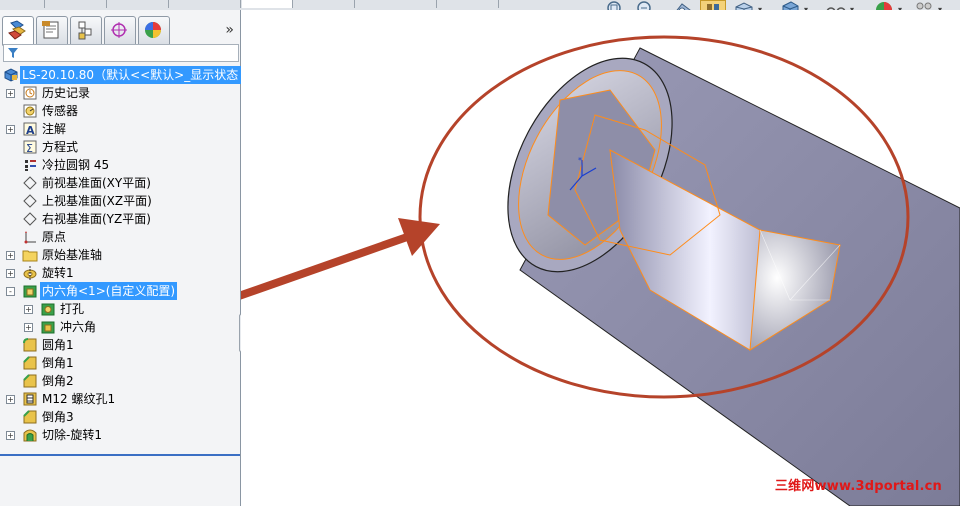  I want to click on command-tab-active, so click(267, 4).